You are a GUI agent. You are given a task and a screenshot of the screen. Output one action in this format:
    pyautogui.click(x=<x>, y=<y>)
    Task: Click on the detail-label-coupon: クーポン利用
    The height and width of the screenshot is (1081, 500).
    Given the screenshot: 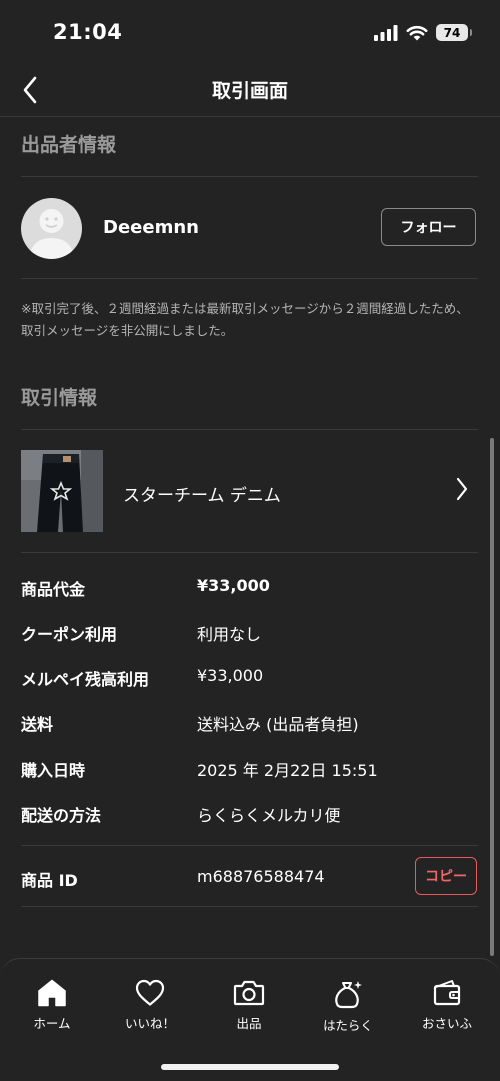 What is the action you would take?
    pyautogui.click(x=69, y=634)
    